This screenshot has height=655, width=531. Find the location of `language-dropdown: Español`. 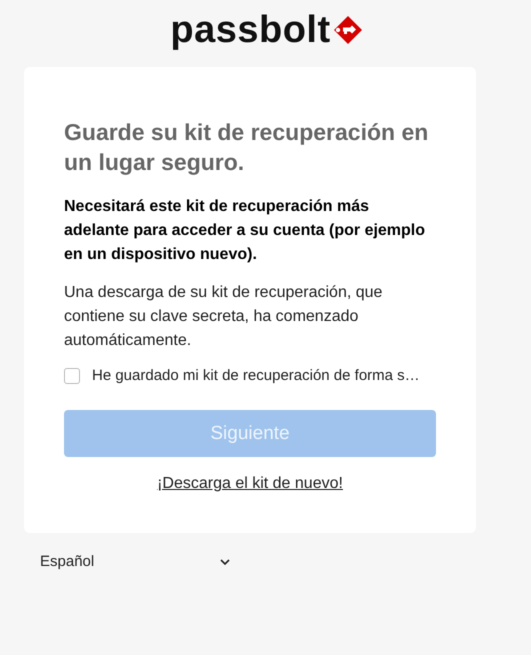

language-dropdown: Español is located at coordinates (135, 561).